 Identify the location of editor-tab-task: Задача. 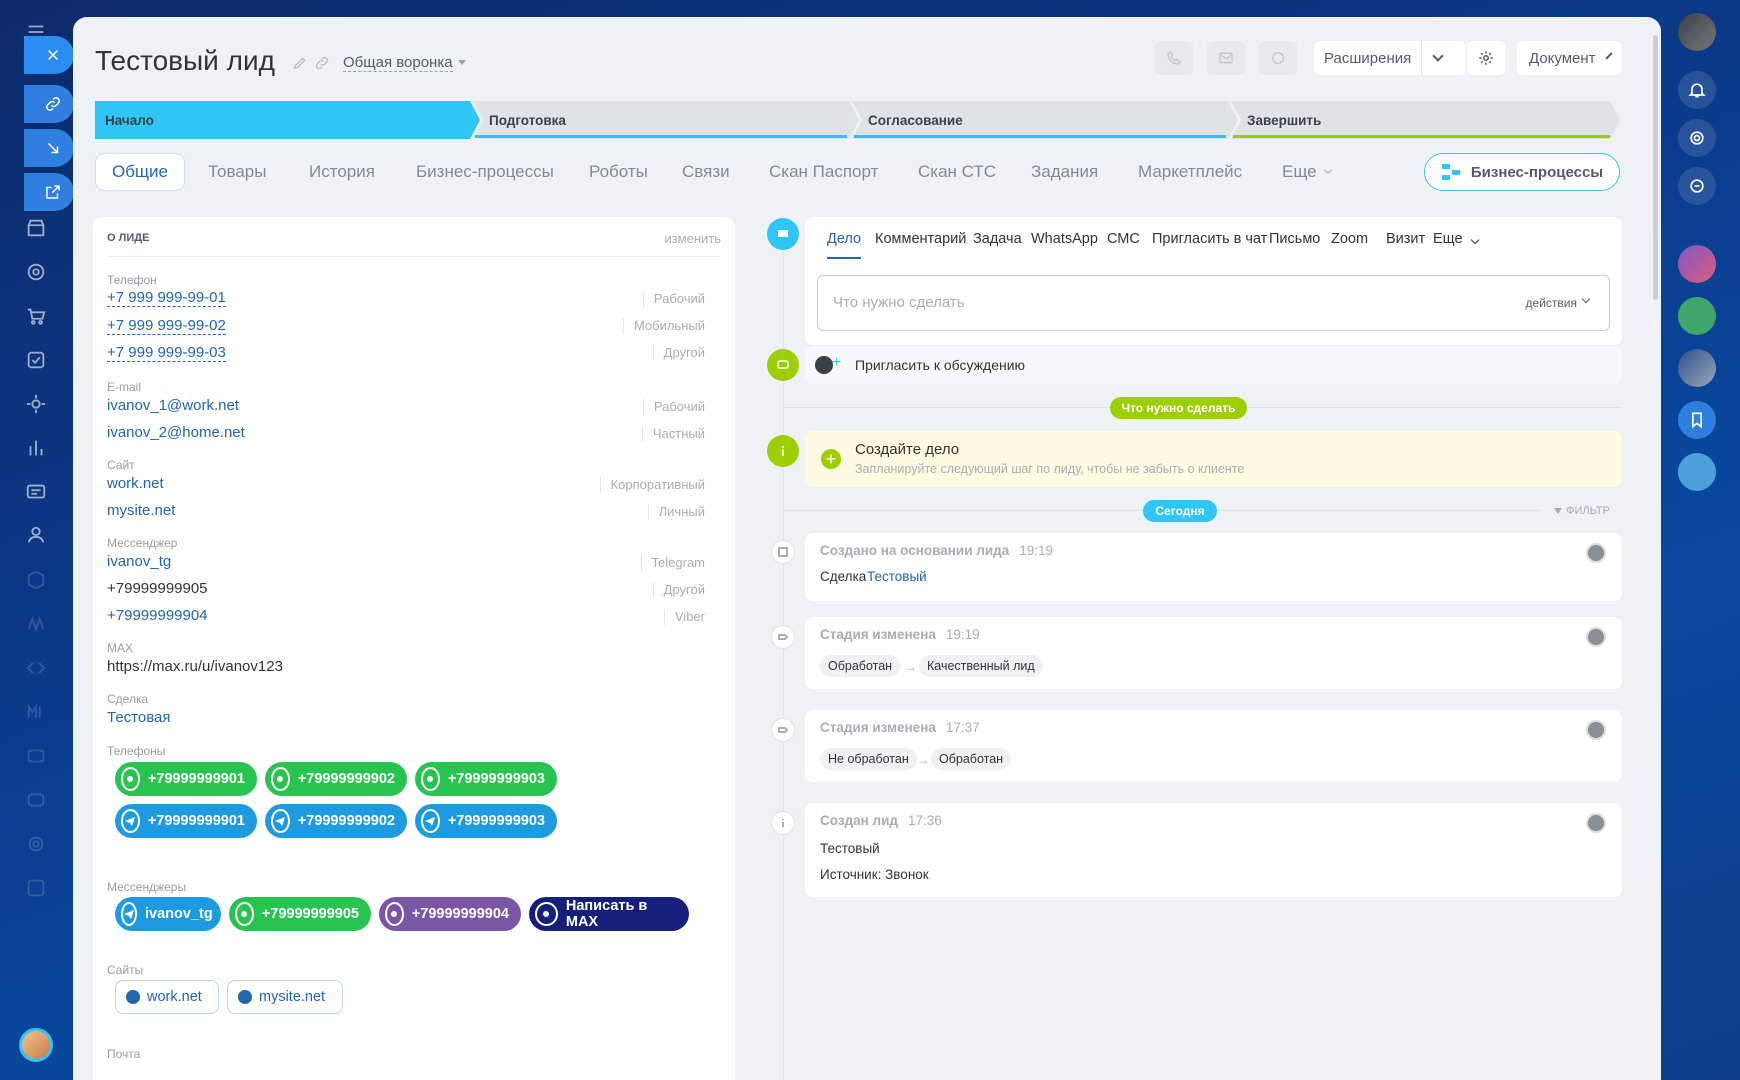
(997, 239).